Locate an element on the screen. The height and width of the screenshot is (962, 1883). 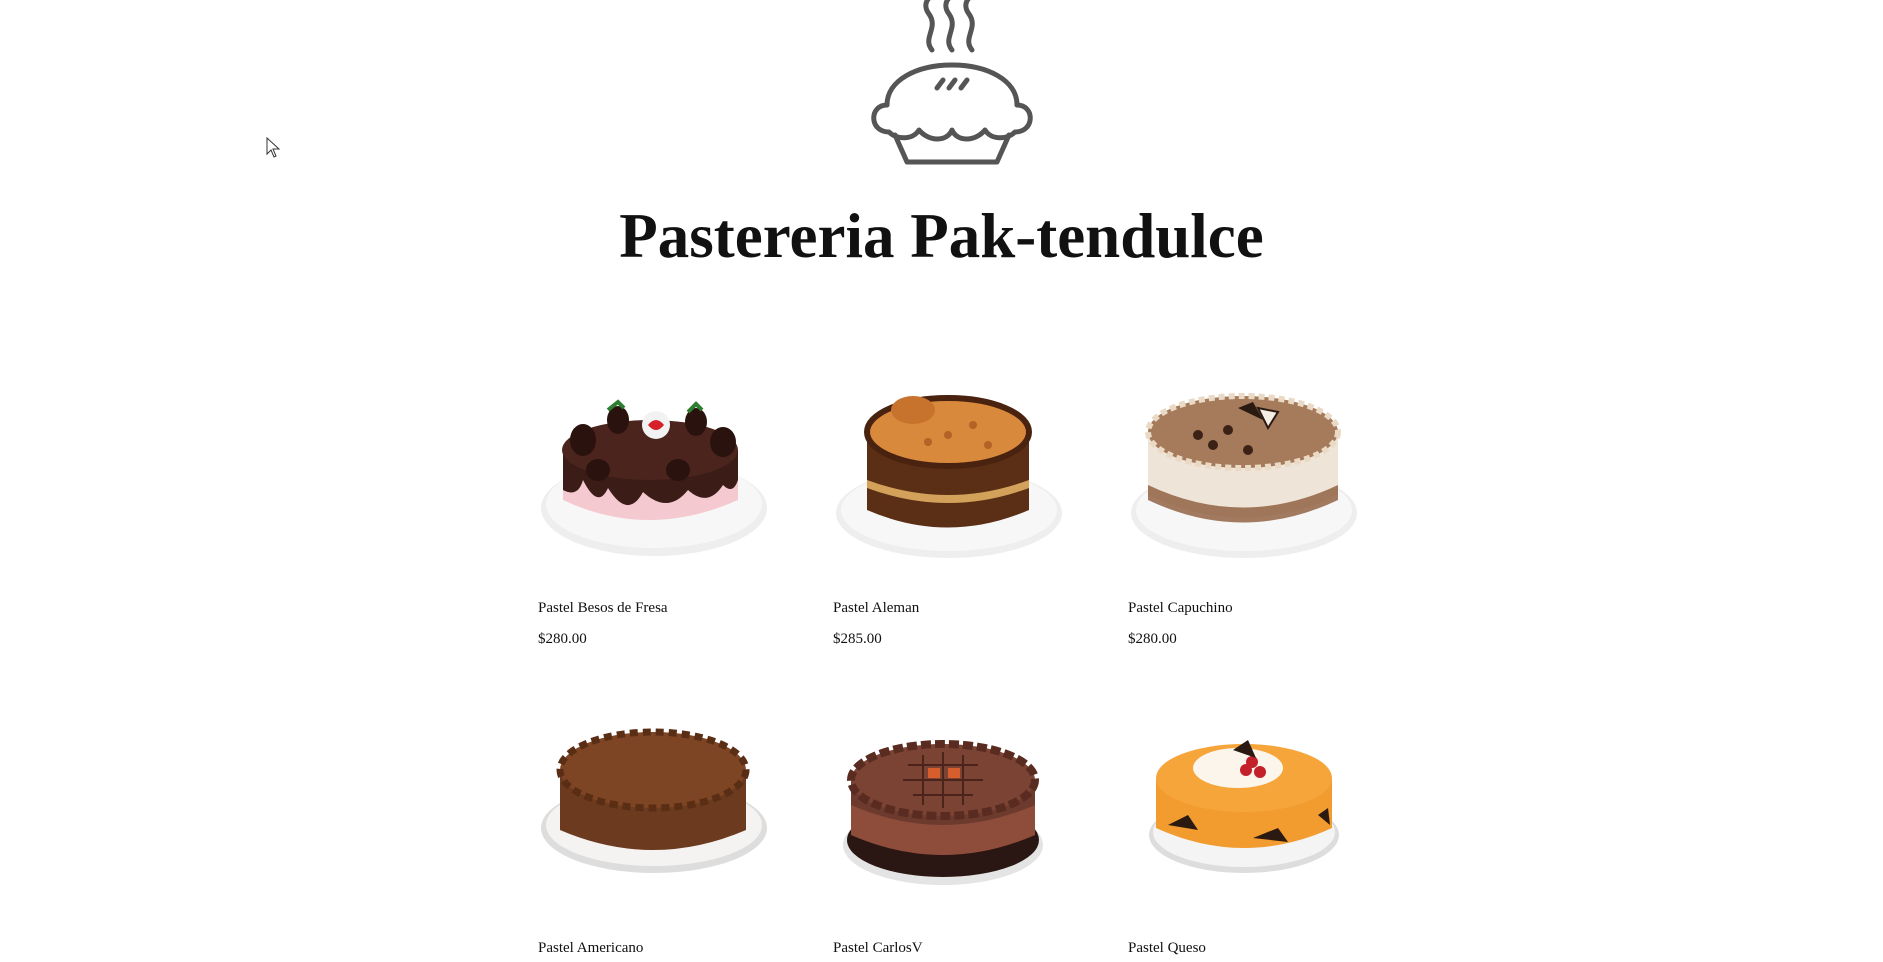
german-cake-image is located at coordinates (949, 476).